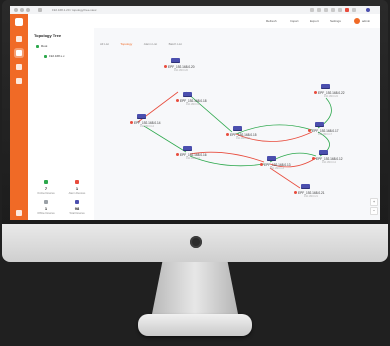 Image resolution: width=390 pixels, height=346 pixels. What do you see at coordinates (22, 10) in the screenshot?
I see `forward-icon` at bounding box center [22, 10].